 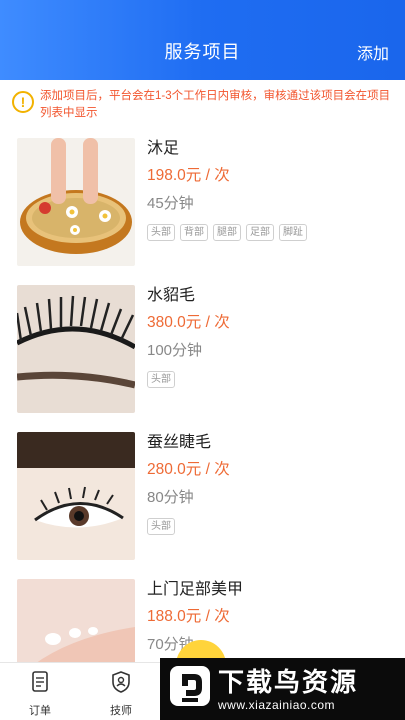 I want to click on service-price: 380.0元 / 次, so click(x=188, y=322).